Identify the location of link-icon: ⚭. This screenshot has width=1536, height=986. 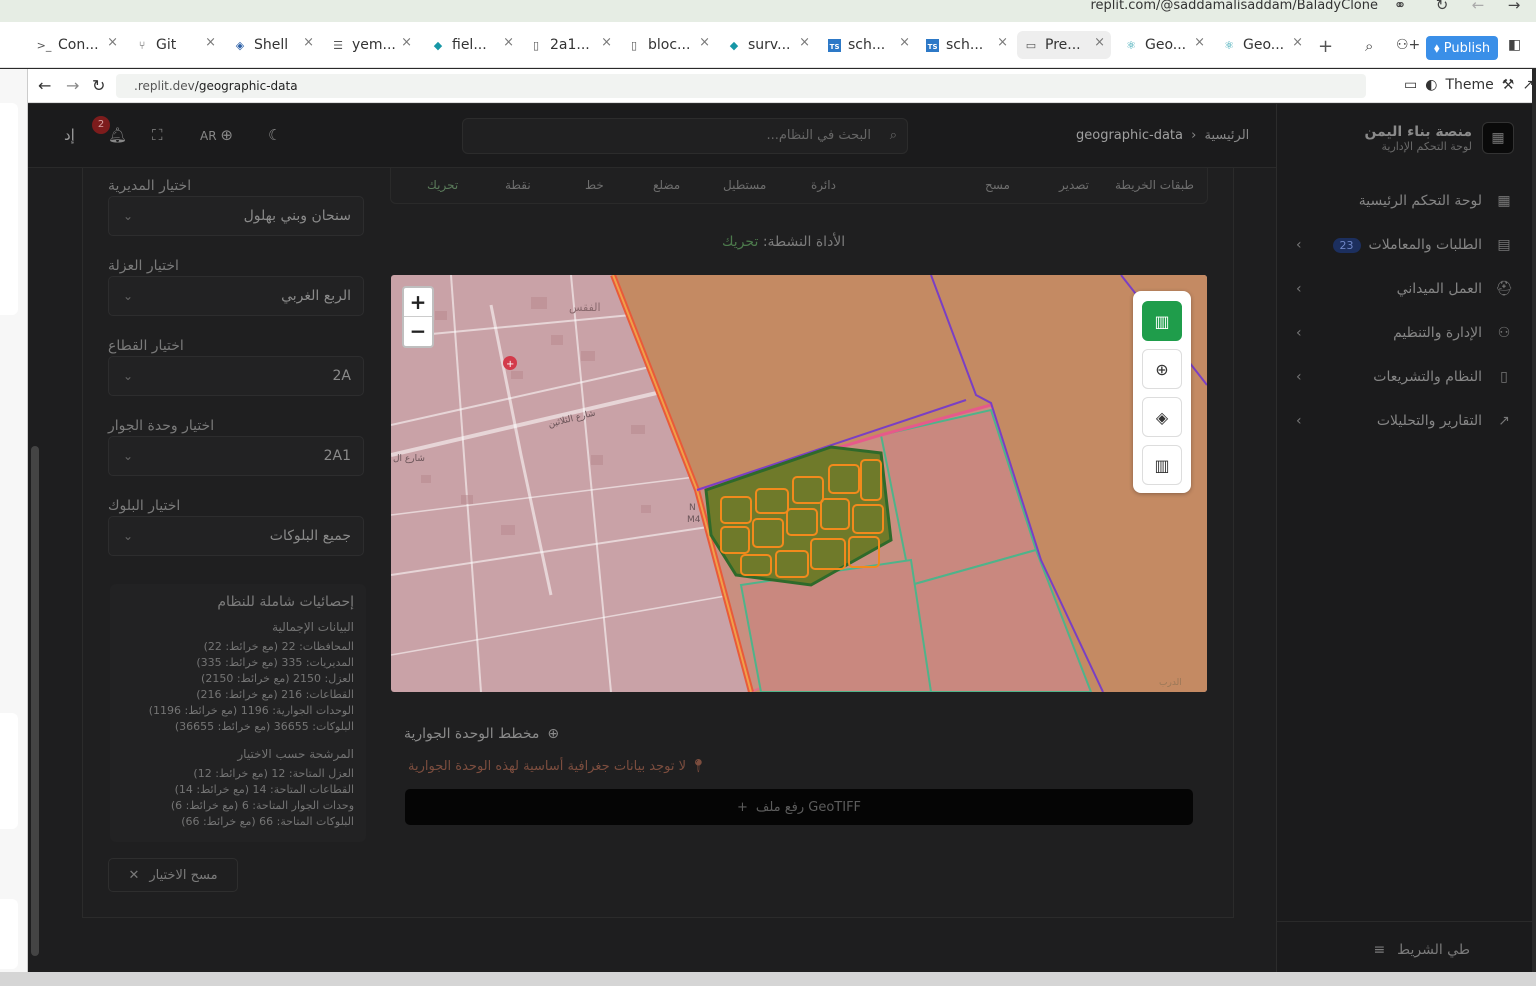
(1400, 9).